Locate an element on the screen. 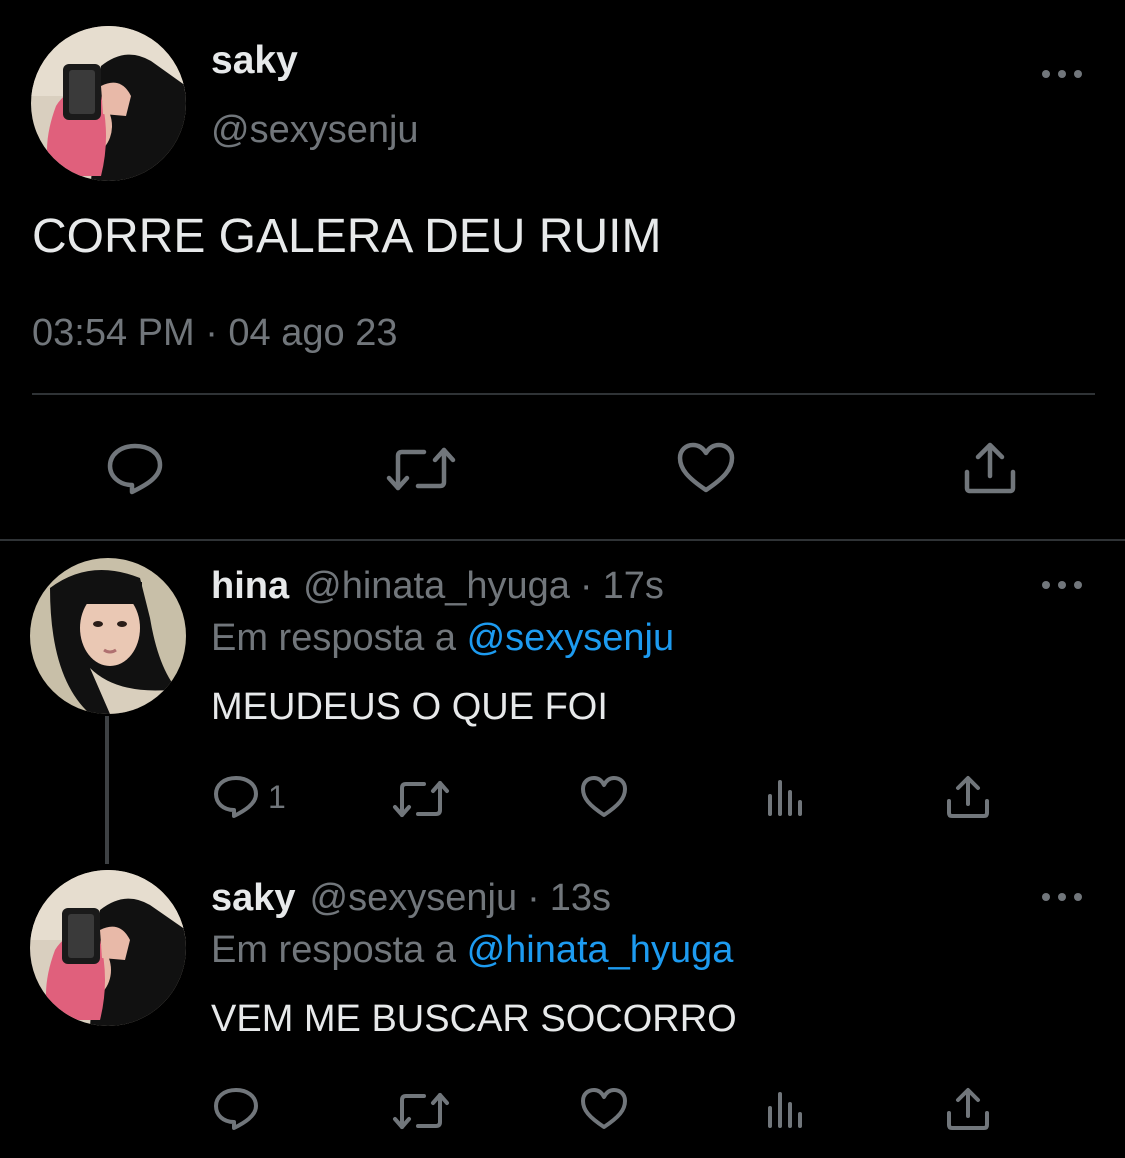 The width and height of the screenshot is (1125, 1158). reply-time: 13s is located at coordinates (580, 898).